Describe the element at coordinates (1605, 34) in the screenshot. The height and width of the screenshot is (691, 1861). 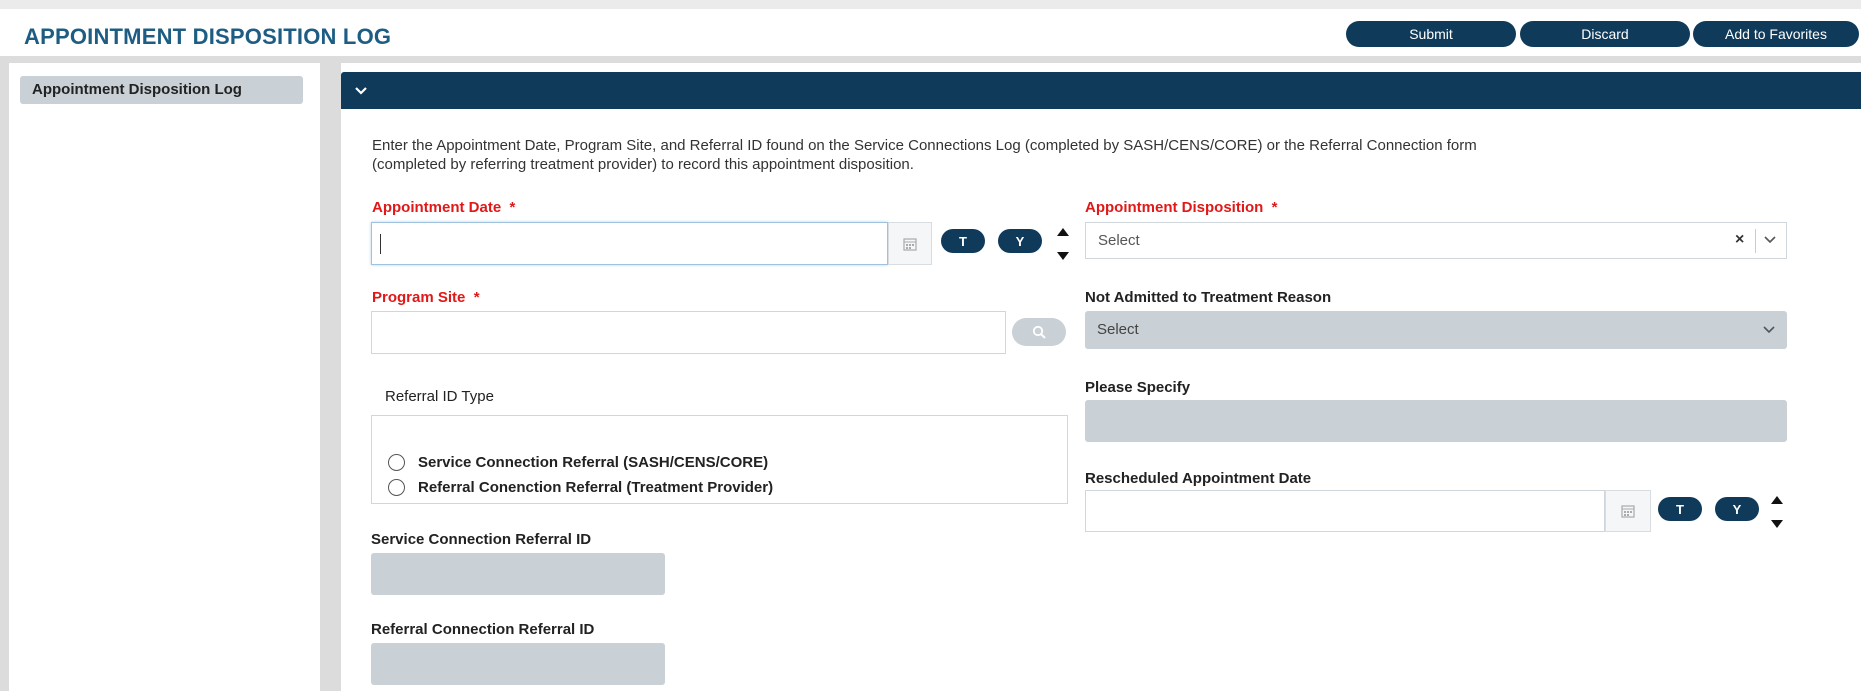
I see `discard-button: Discard` at that location.